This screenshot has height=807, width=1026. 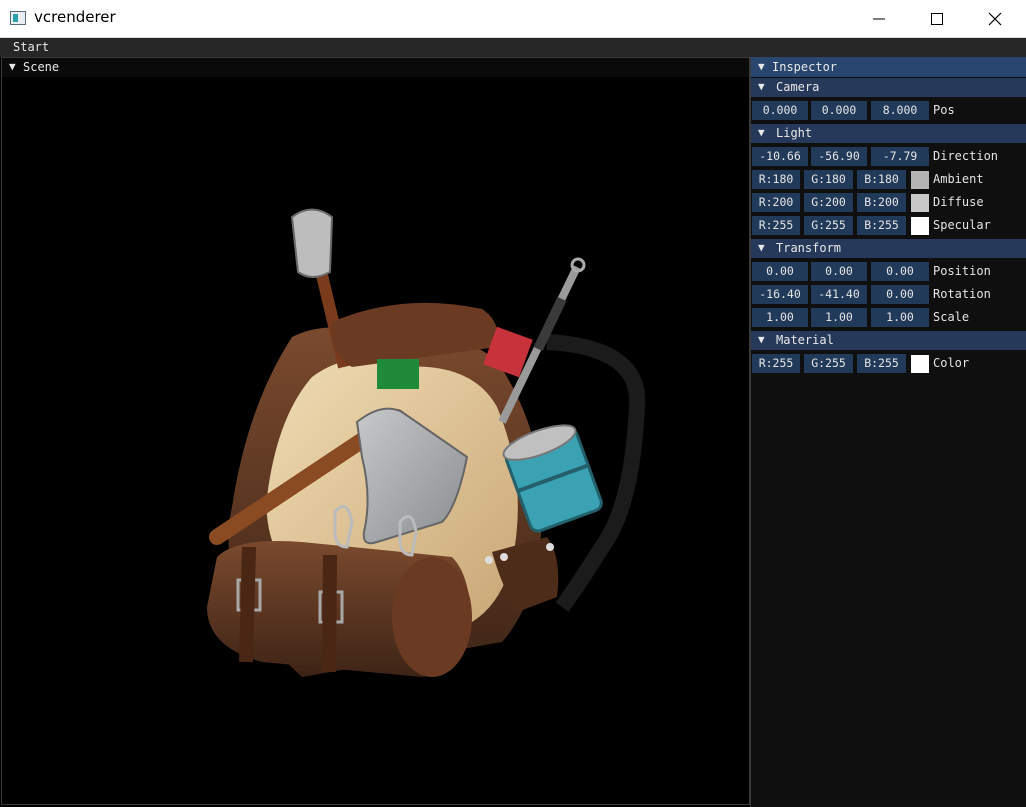 I want to click on window-title: vcrenderer, so click(x=75, y=17).